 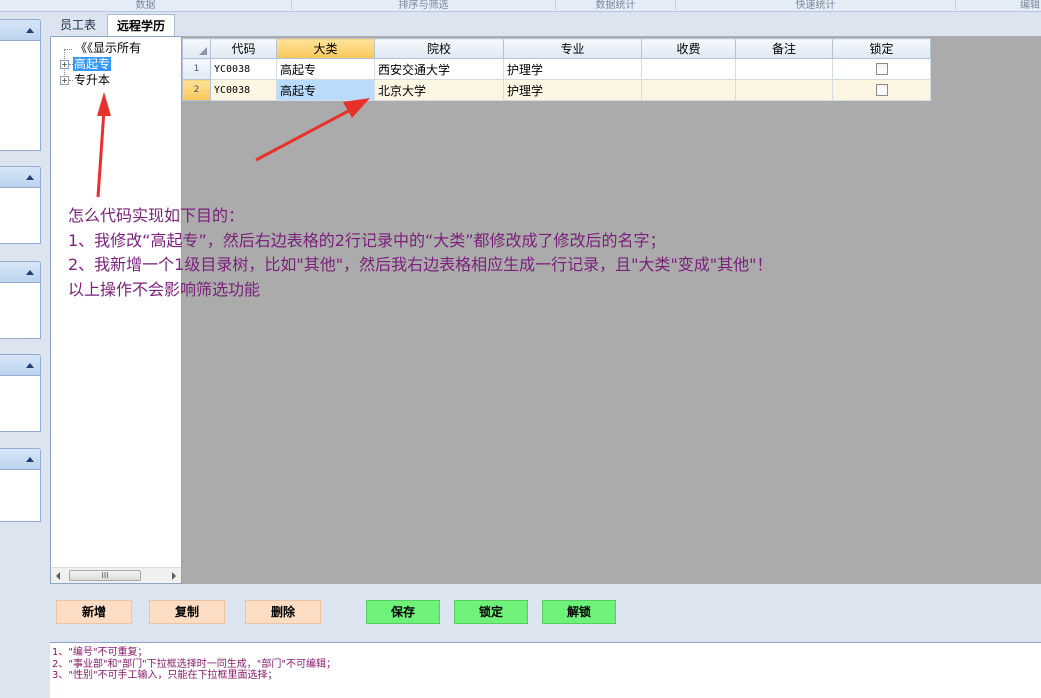 What do you see at coordinates (92, 80) in the screenshot?
I see `tree-node-zhuanshengben: 专升本` at bounding box center [92, 80].